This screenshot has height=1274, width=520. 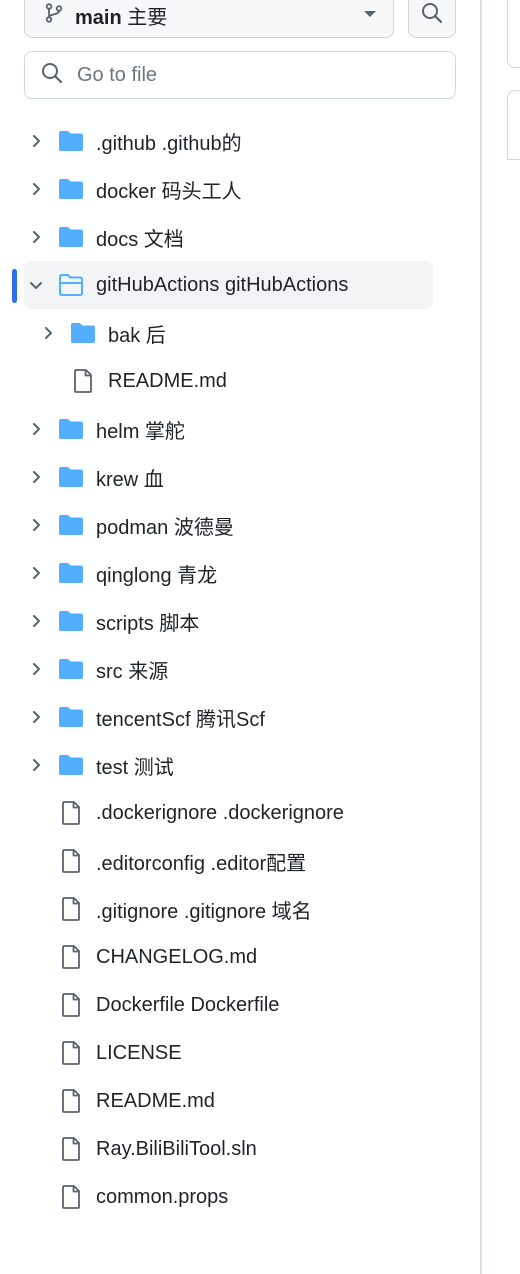 I want to click on tree-item-folder: .github .github的, so click(x=228, y=141).